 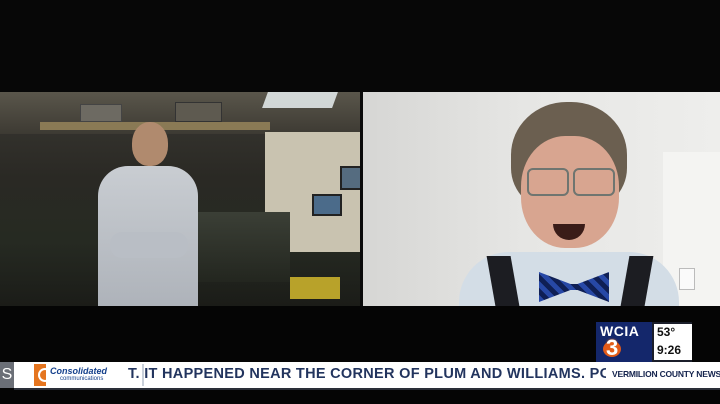 I want to click on light-switch, so click(x=687, y=279).